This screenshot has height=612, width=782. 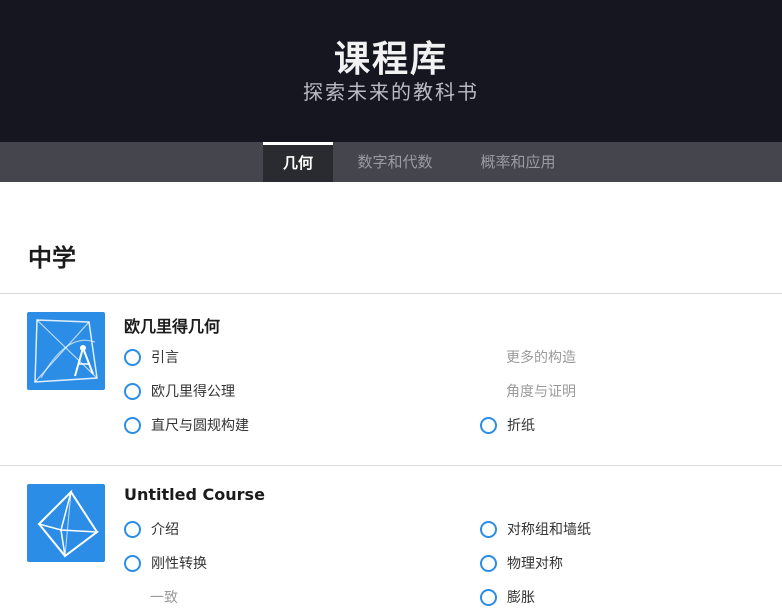 I want to click on tab-numbers-algebra: 数字和代数, so click(x=395, y=162).